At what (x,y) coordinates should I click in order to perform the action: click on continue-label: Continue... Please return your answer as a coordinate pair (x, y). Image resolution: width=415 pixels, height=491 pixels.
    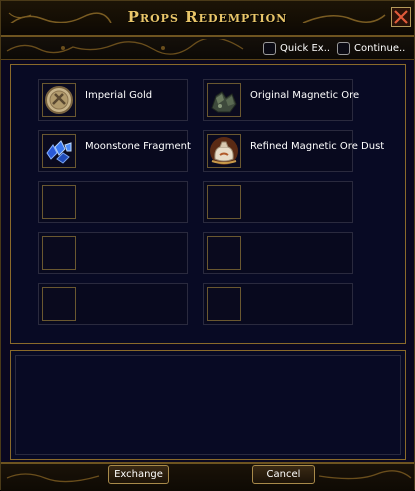
    Looking at the image, I should click on (380, 48).